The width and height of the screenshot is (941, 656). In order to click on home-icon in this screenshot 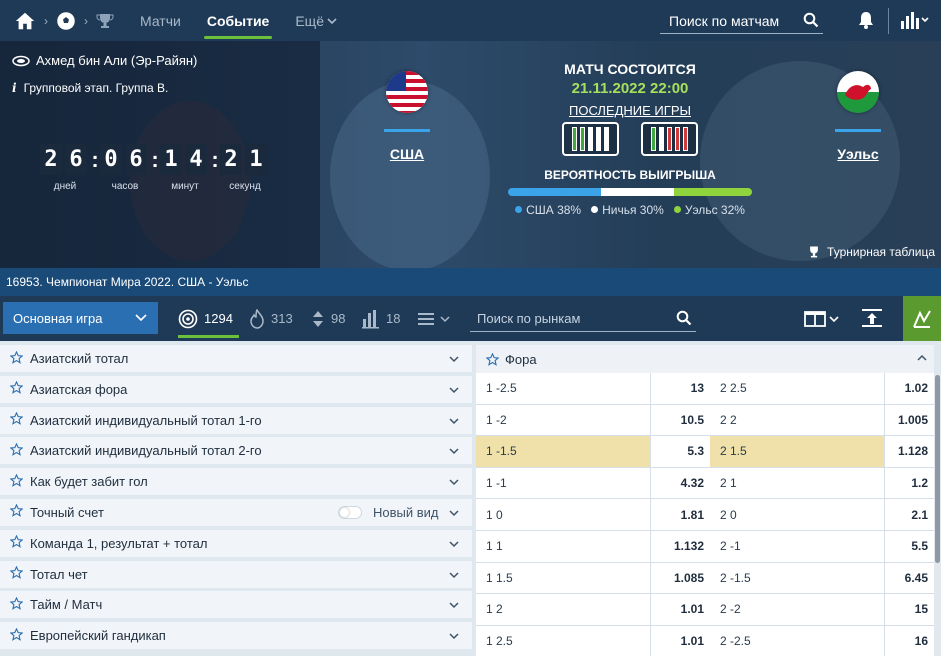, I will do `click(25, 21)`.